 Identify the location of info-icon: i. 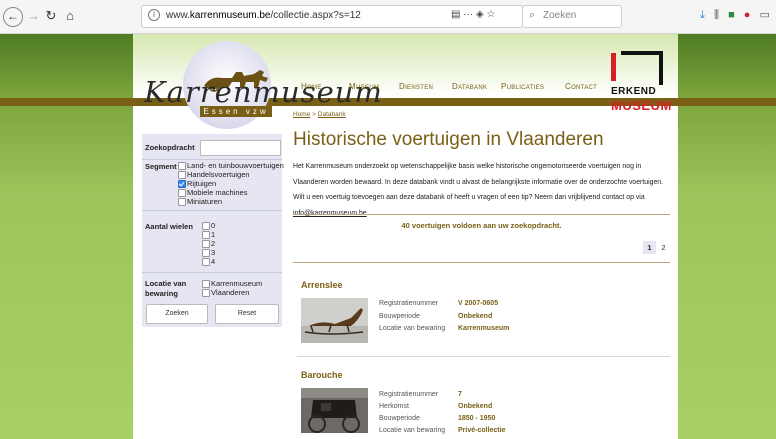
(154, 15).